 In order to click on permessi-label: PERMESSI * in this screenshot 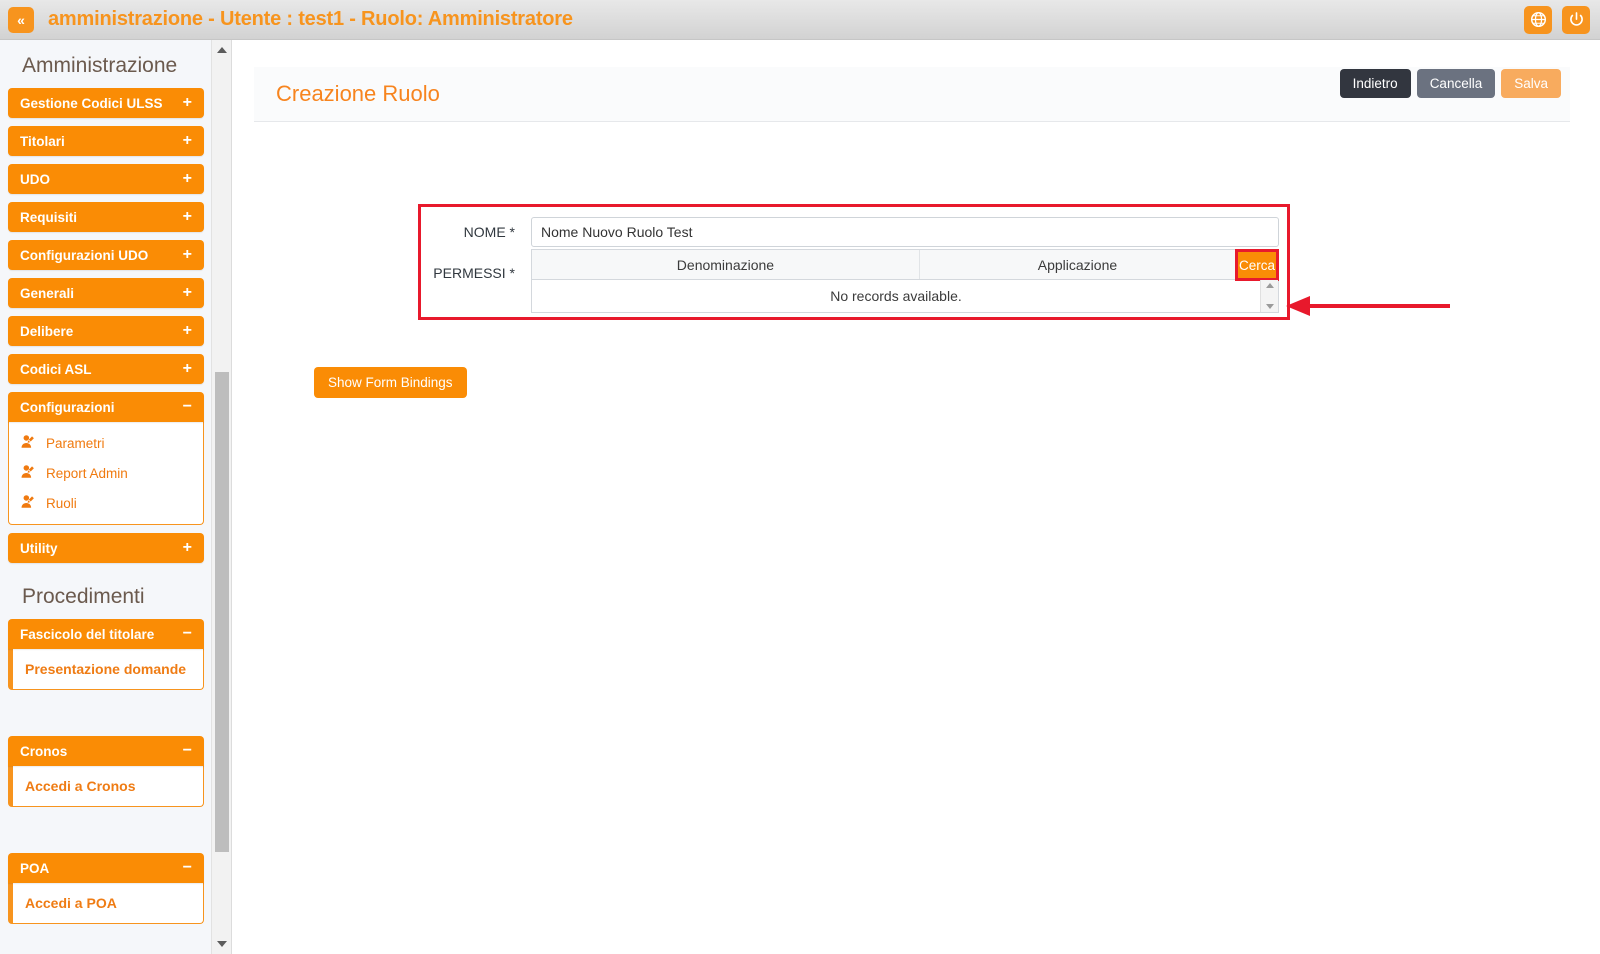, I will do `click(474, 273)`.